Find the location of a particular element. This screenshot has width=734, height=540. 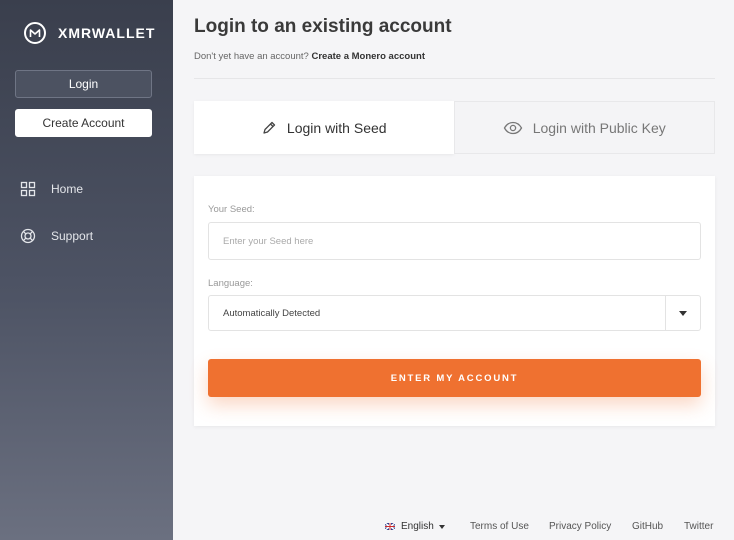

pen-icon is located at coordinates (269, 128).